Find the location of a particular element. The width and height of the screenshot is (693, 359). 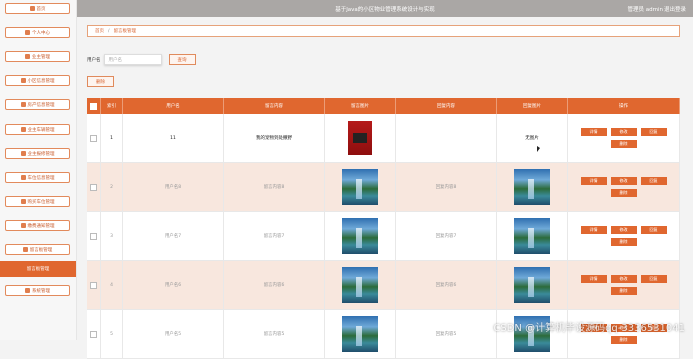

select-all-checkbox is located at coordinates (93, 106).